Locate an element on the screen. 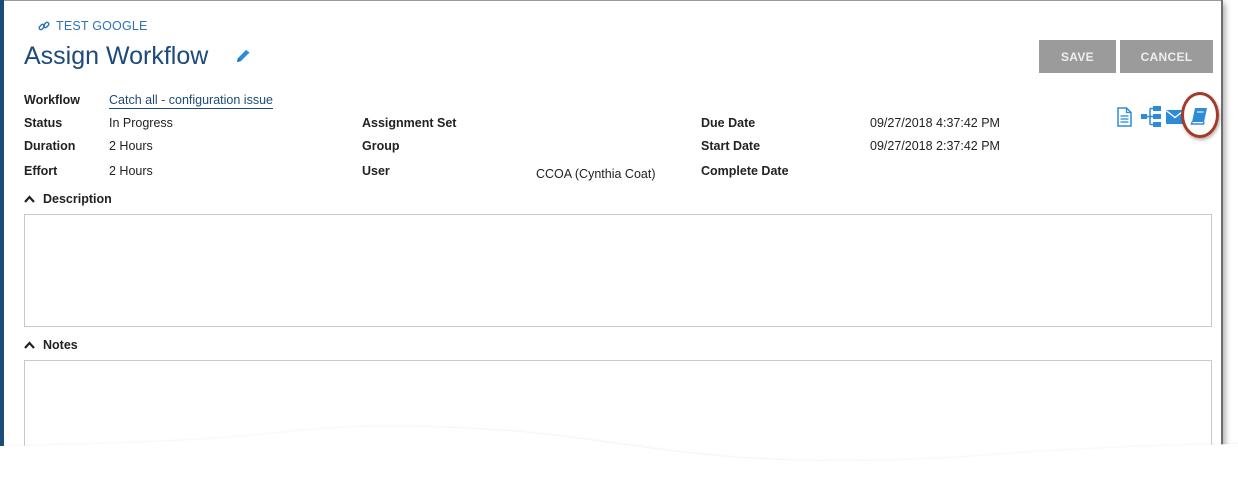 Image resolution: width=1238 pixels, height=478 pixels. torn-edge is located at coordinates (619, 452).